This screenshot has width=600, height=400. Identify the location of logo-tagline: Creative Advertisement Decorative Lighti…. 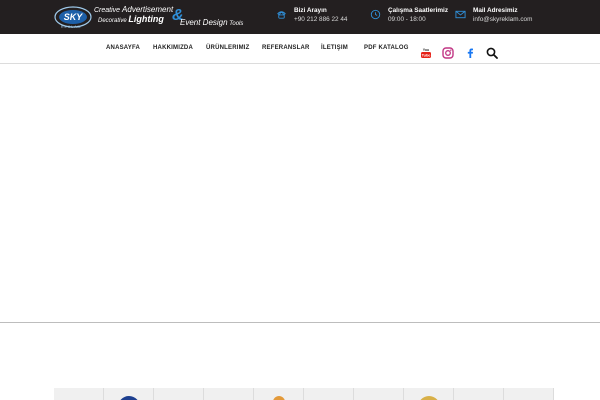
(168, 17).